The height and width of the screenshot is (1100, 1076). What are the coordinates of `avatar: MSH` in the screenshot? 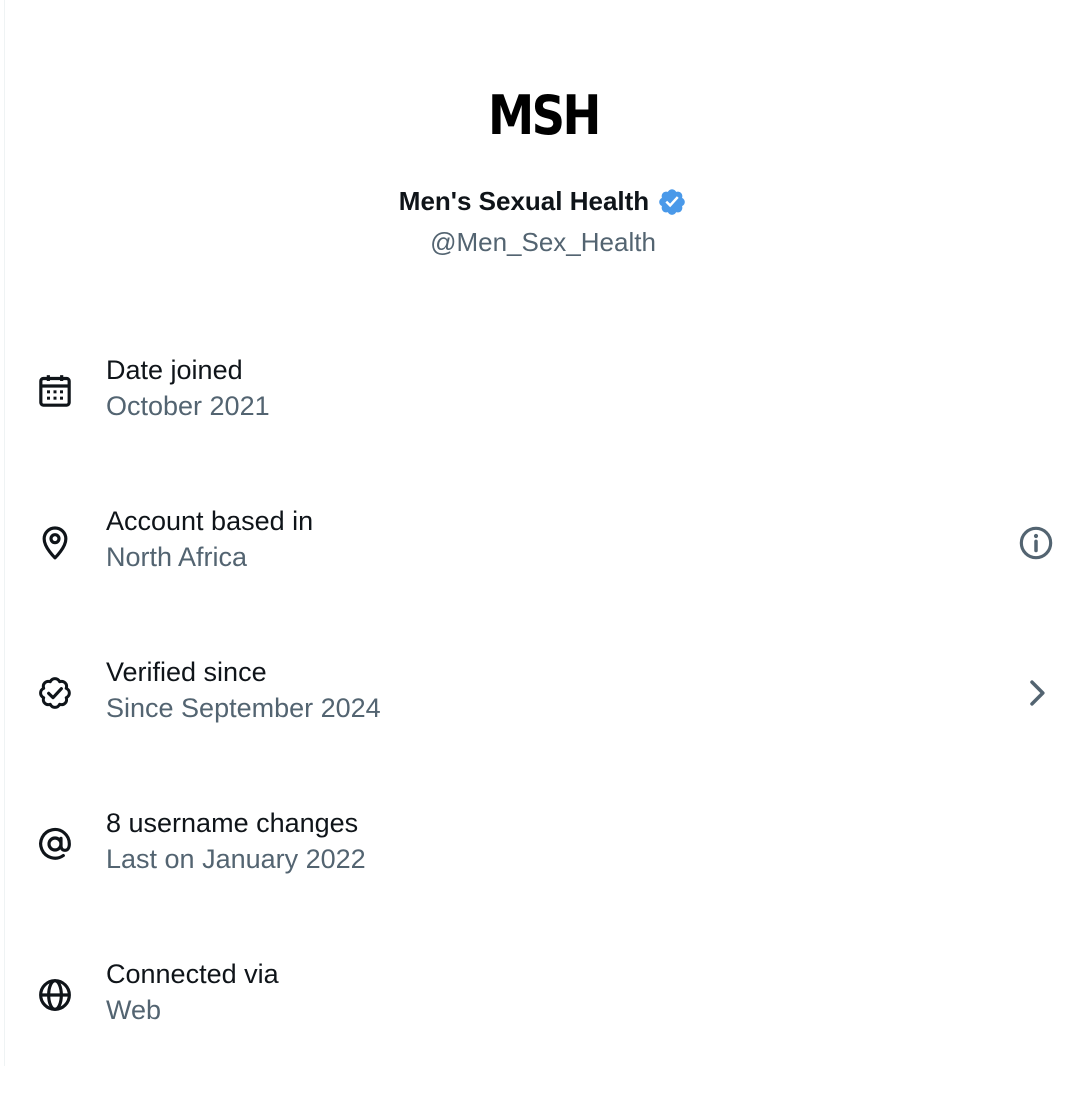 It's located at (543, 116).